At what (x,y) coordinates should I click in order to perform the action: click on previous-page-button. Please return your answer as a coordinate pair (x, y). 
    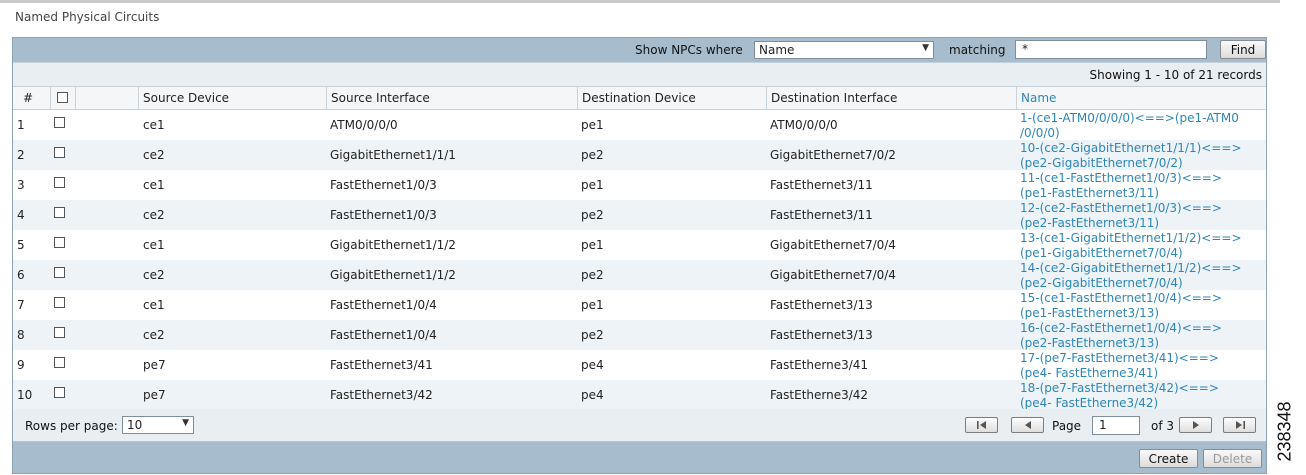
    Looking at the image, I should click on (1027, 425).